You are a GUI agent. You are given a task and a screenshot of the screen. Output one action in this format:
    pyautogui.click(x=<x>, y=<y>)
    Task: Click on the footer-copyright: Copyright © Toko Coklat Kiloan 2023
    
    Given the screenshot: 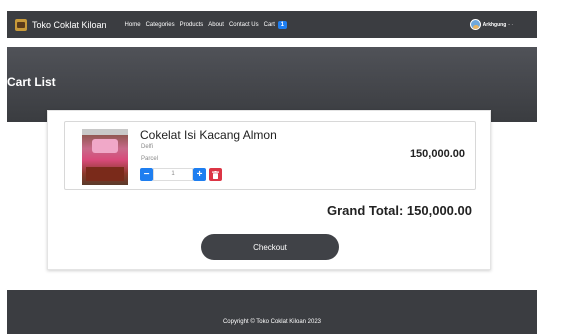 What is the action you would take?
    pyautogui.click(x=272, y=322)
    